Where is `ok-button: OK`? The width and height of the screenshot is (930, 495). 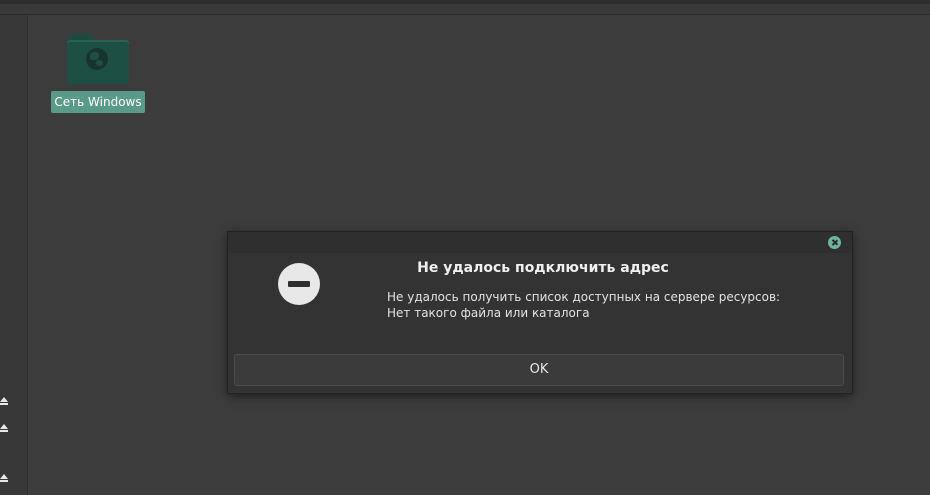 ok-button: OK is located at coordinates (539, 370).